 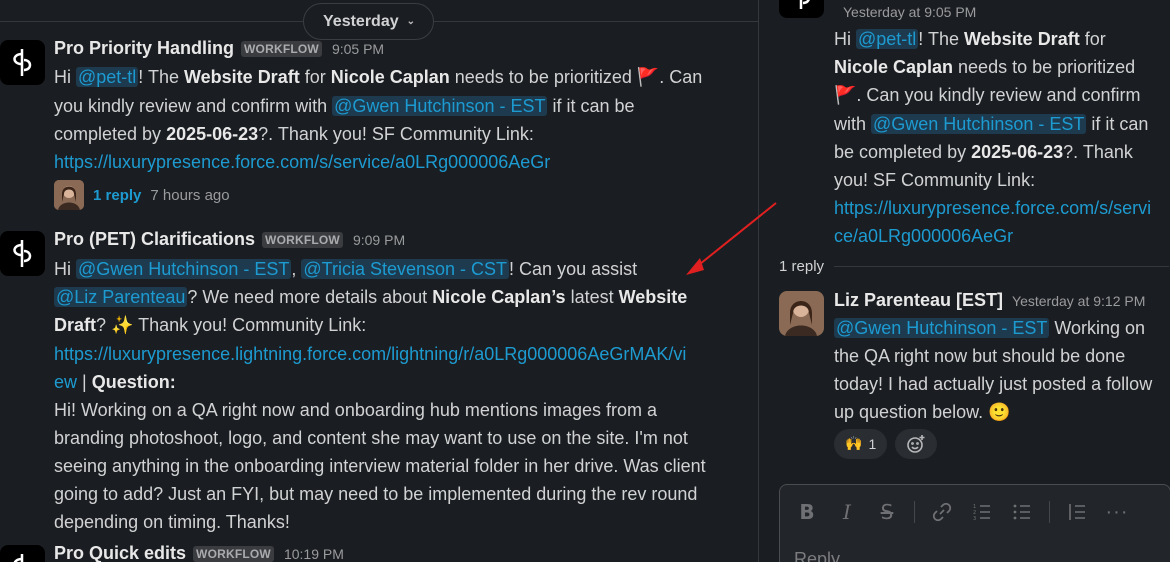 I want to click on smile-icon: 🙂, so click(x=999, y=412).